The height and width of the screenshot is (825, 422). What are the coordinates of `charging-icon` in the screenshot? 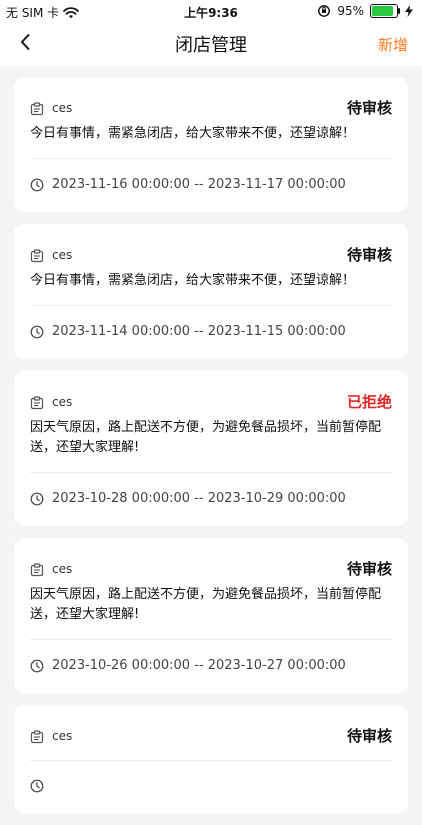 It's located at (409, 11).